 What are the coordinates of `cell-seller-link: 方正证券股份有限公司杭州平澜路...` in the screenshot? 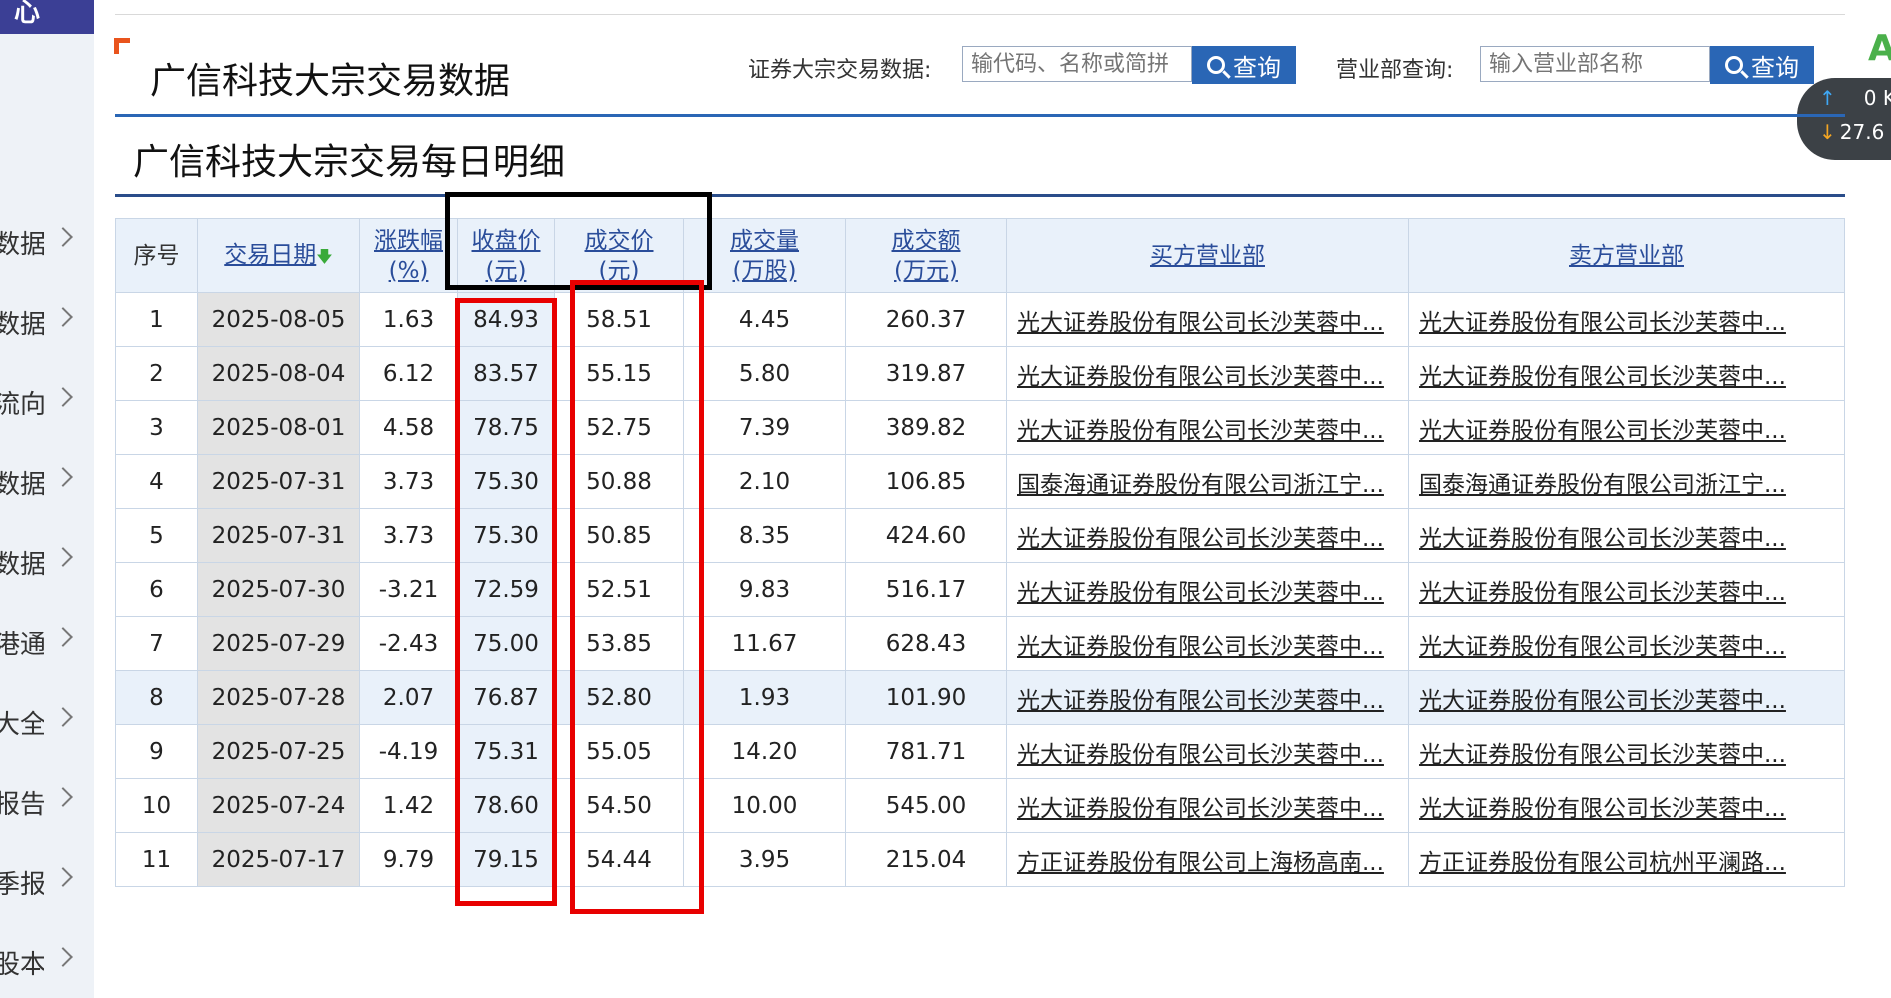 It's located at (1626, 859).